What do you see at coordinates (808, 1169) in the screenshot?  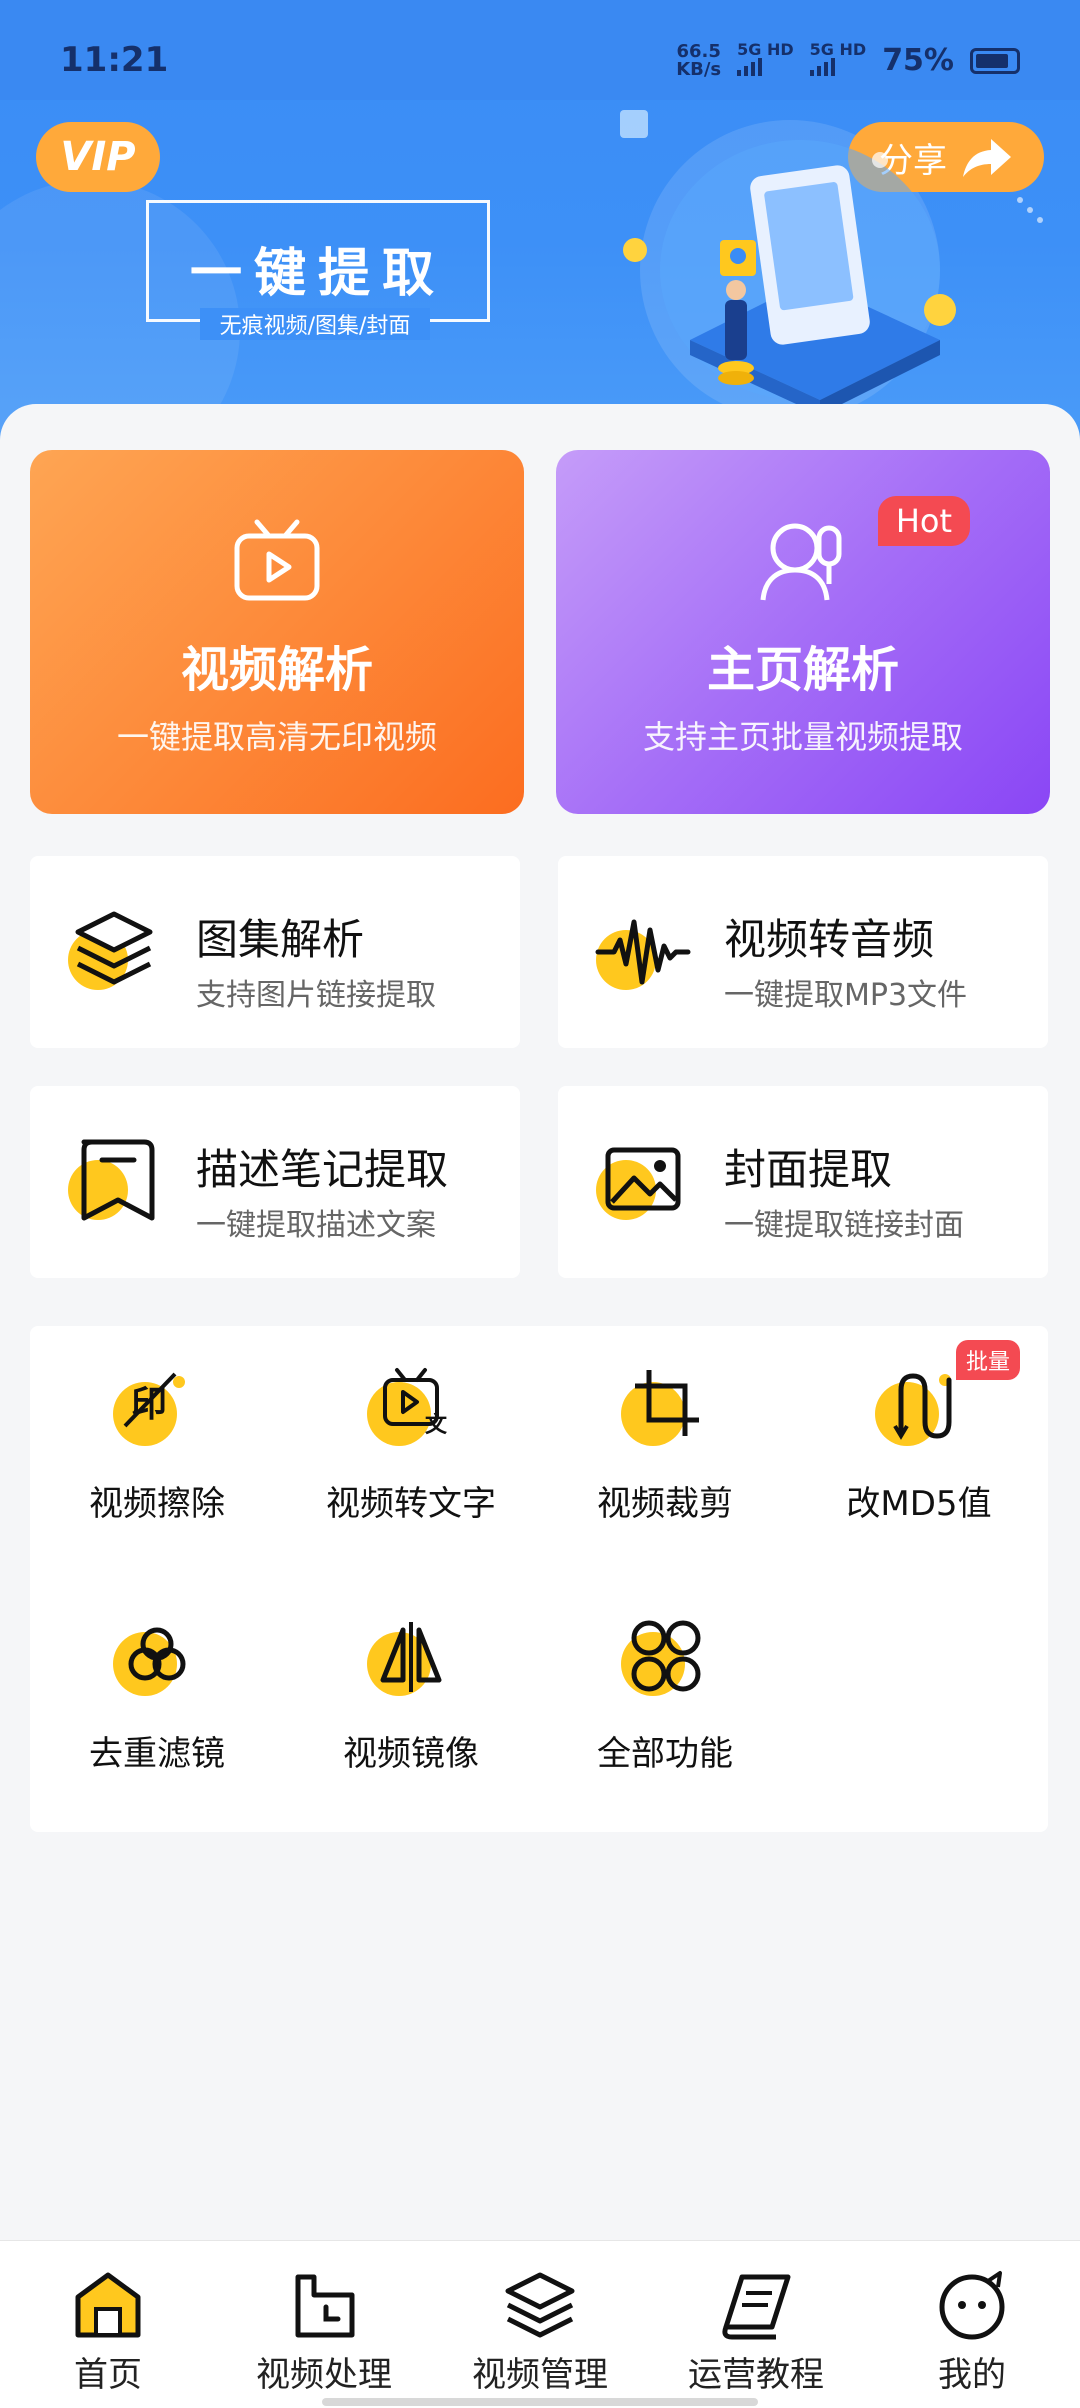 I see `feature-title: 封面提取` at bounding box center [808, 1169].